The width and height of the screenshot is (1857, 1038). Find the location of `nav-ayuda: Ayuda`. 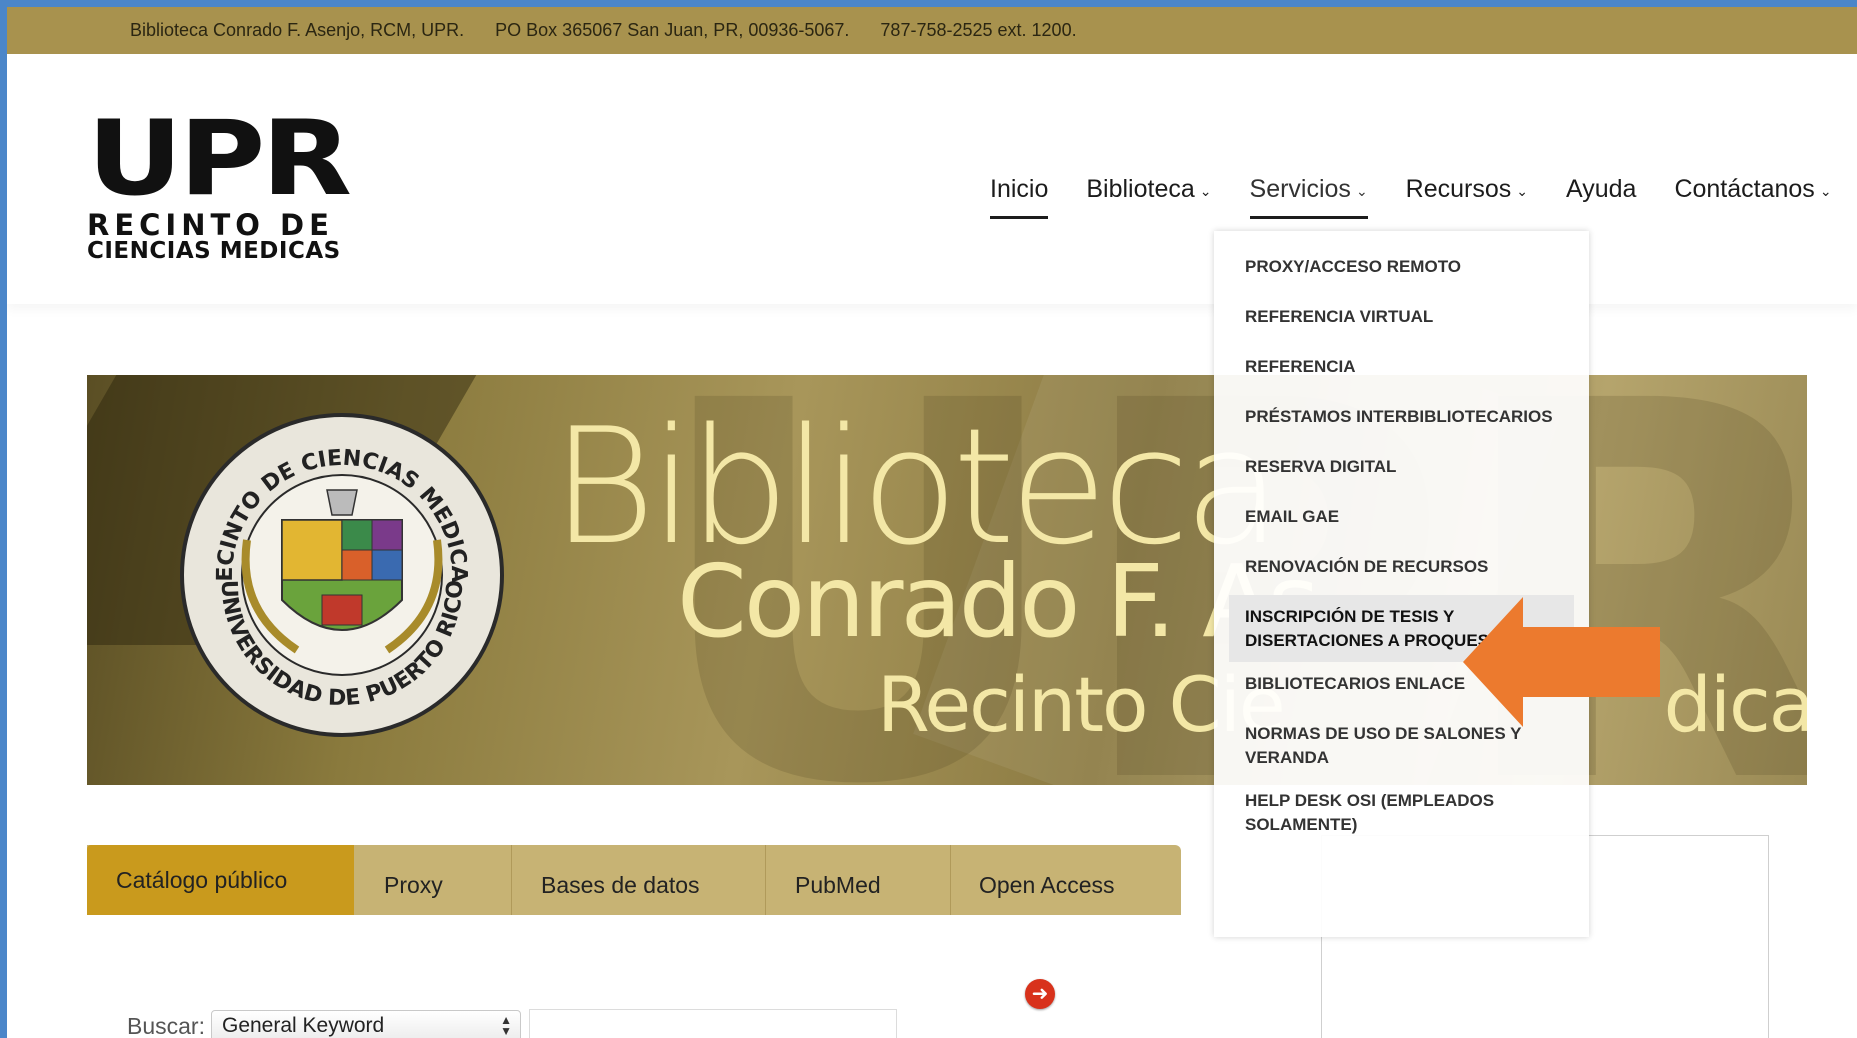

nav-ayuda: Ayuda is located at coordinates (1601, 189).